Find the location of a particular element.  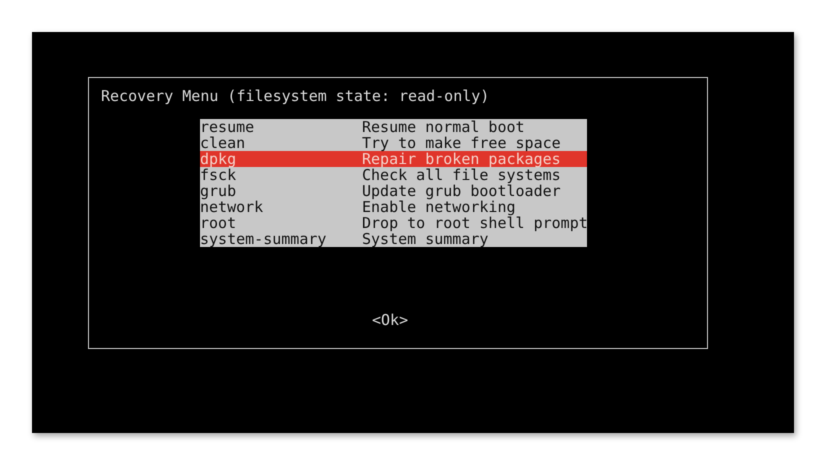

ok-button: <Ok> is located at coordinates (390, 320).